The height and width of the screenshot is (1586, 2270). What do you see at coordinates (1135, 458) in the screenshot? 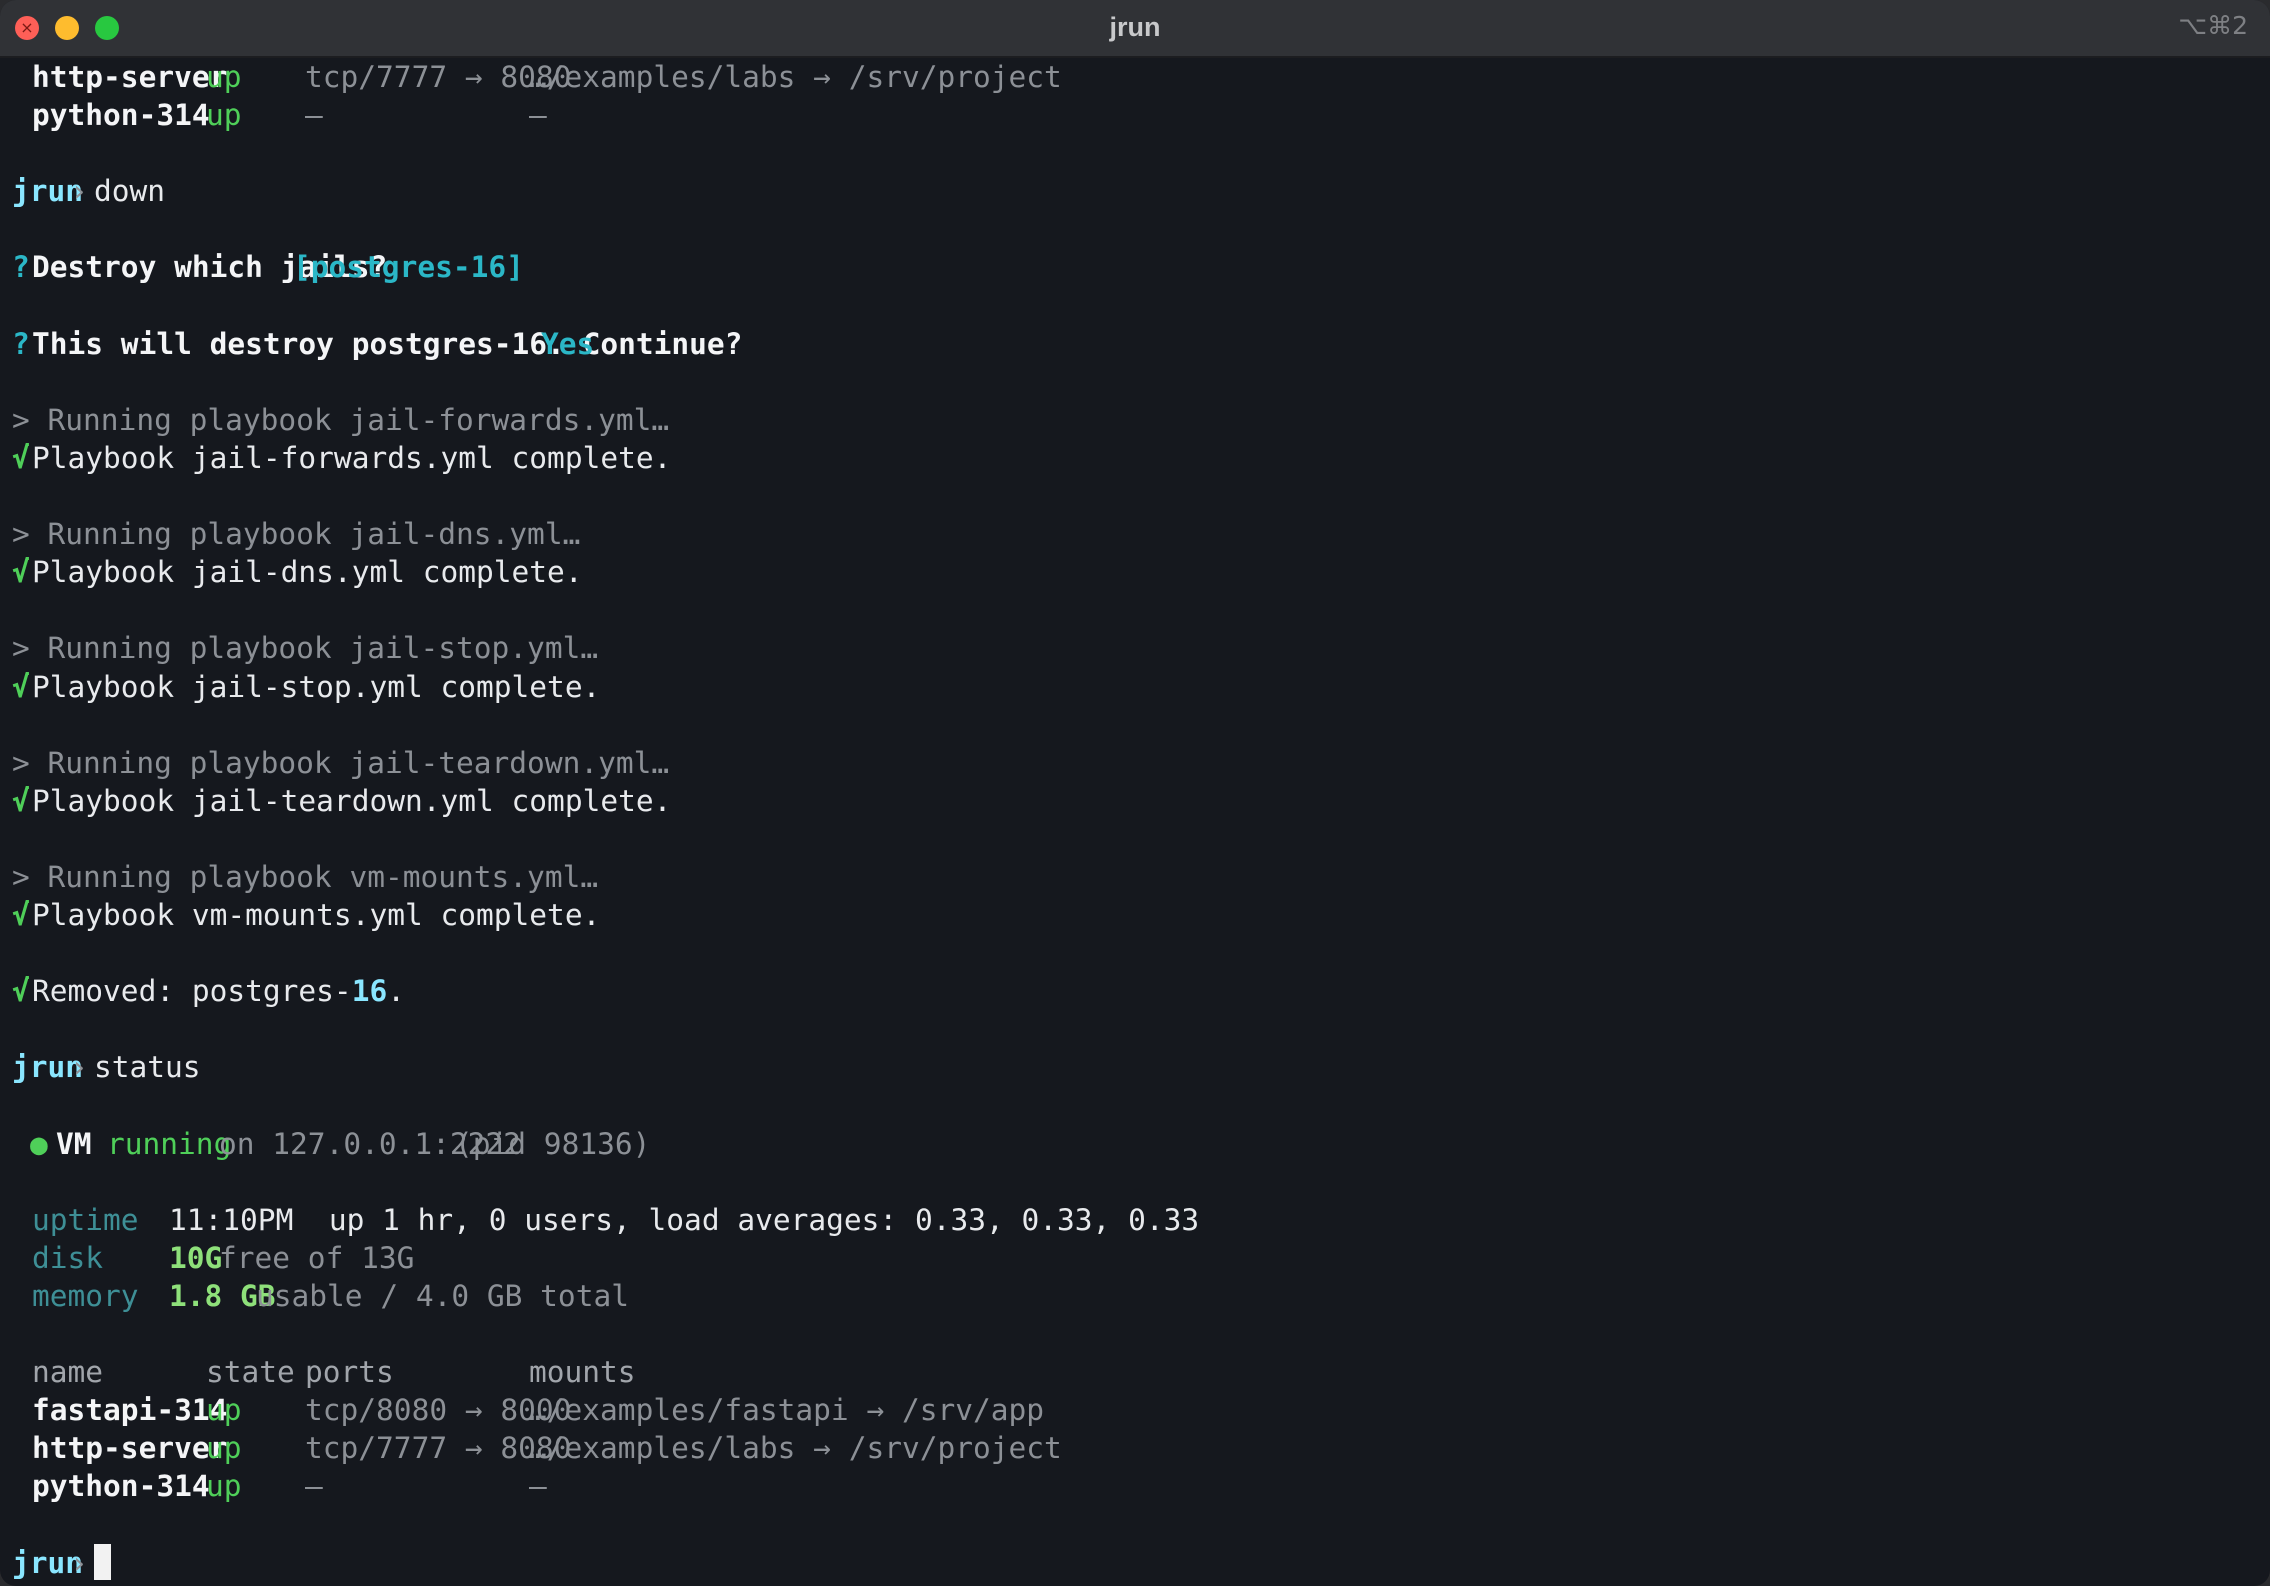
I see `playbook-complete: √ Playbook jail-forwards.yml complete.` at bounding box center [1135, 458].